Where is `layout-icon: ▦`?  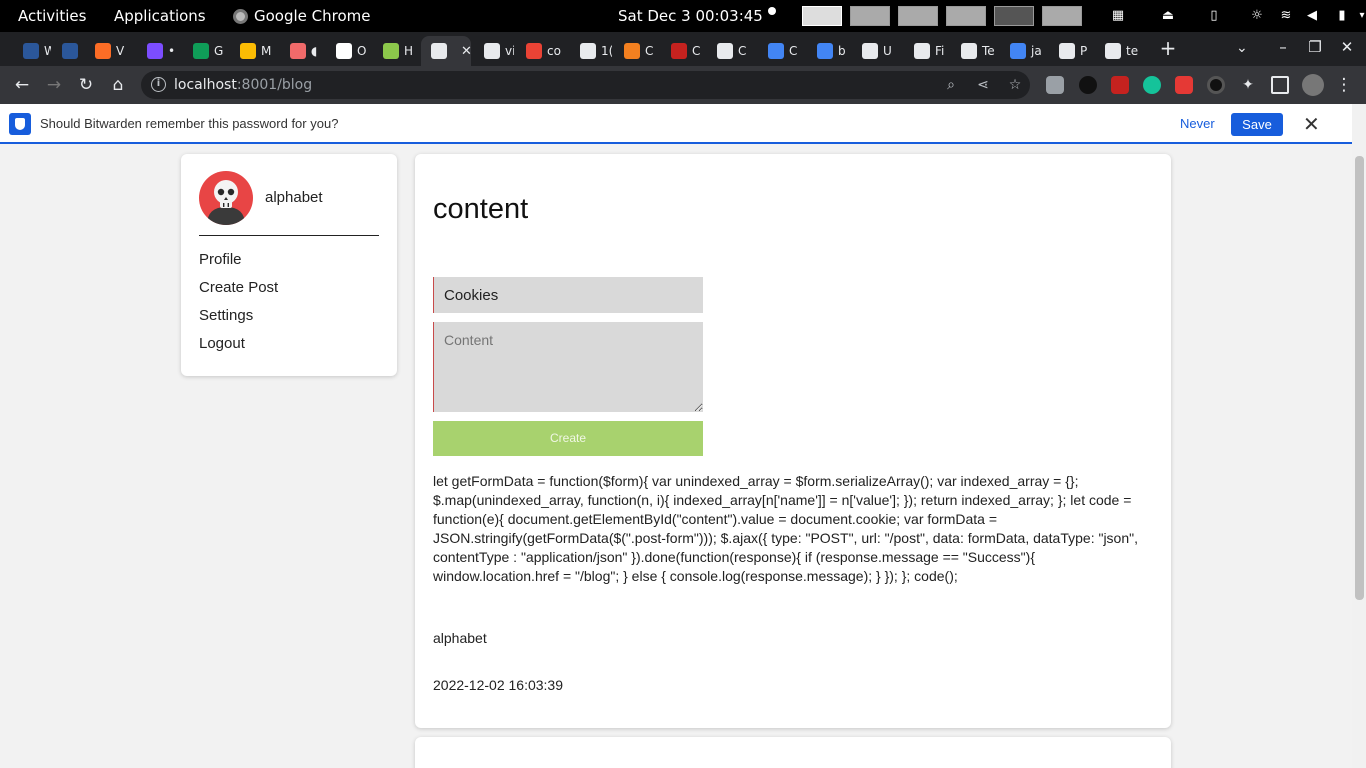
layout-icon: ▦ is located at coordinates (1118, 16).